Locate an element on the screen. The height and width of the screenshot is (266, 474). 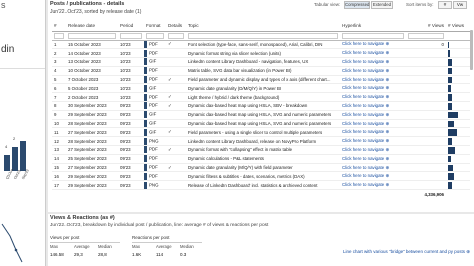
row-number: 15 is located at coordinates (59, 168).